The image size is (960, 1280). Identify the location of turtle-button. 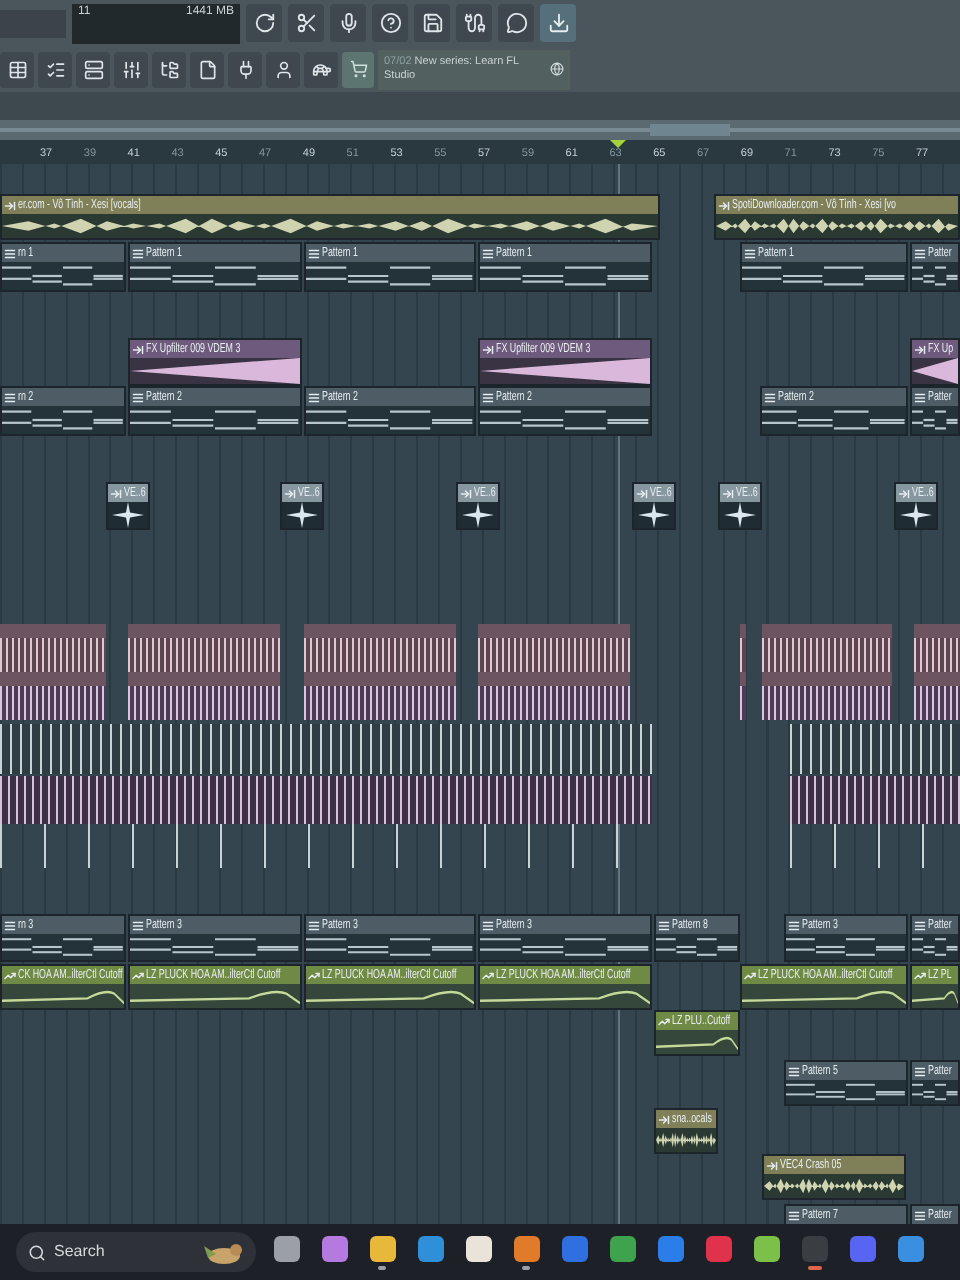
(321, 69).